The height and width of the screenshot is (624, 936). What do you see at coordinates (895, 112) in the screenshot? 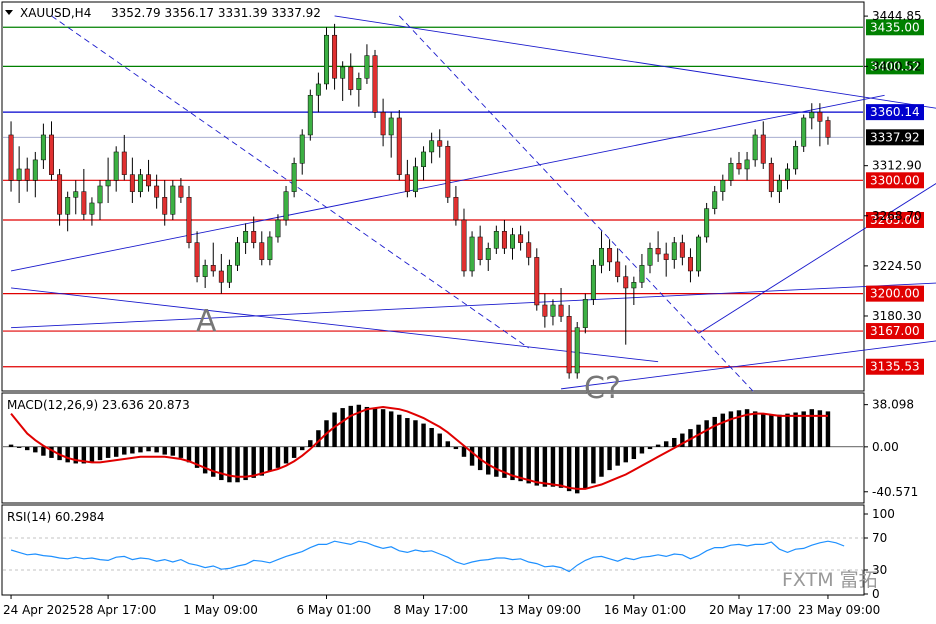
I see `level-tag-3360.14: 3360.14` at bounding box center [895, 112].